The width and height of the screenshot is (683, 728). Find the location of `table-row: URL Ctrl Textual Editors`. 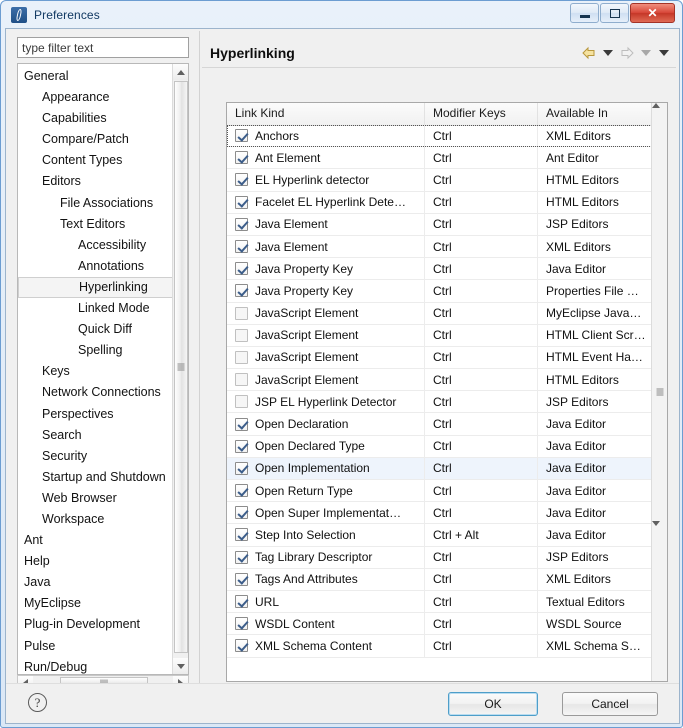

table-row: URL Ctrl Textual Editors is located at coordinates (439, 602).